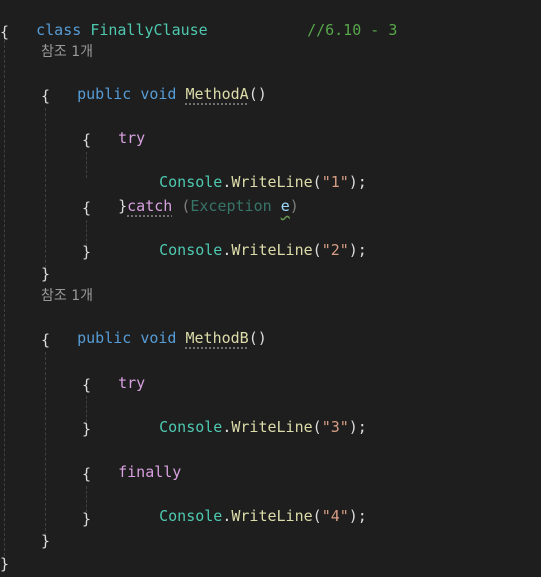  What do you see at coordinates (87, 429) in the screenshot?
I see `try2-brace-close: }` at bounding box center [87, 429].